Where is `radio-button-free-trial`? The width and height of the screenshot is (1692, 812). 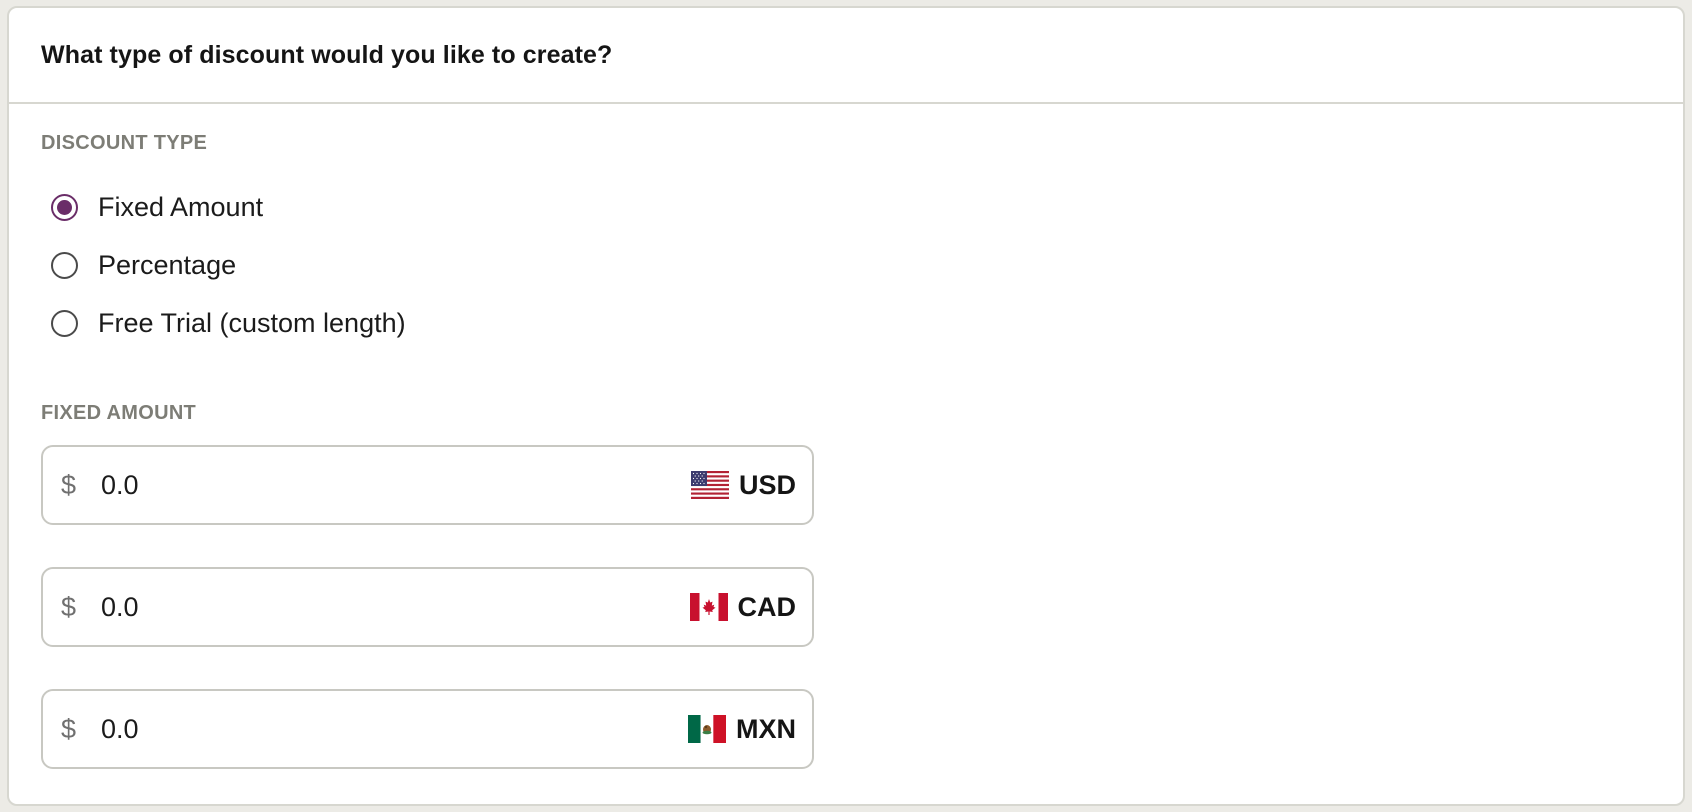
radio-button-free-trial is located at coordinates (64, 323).